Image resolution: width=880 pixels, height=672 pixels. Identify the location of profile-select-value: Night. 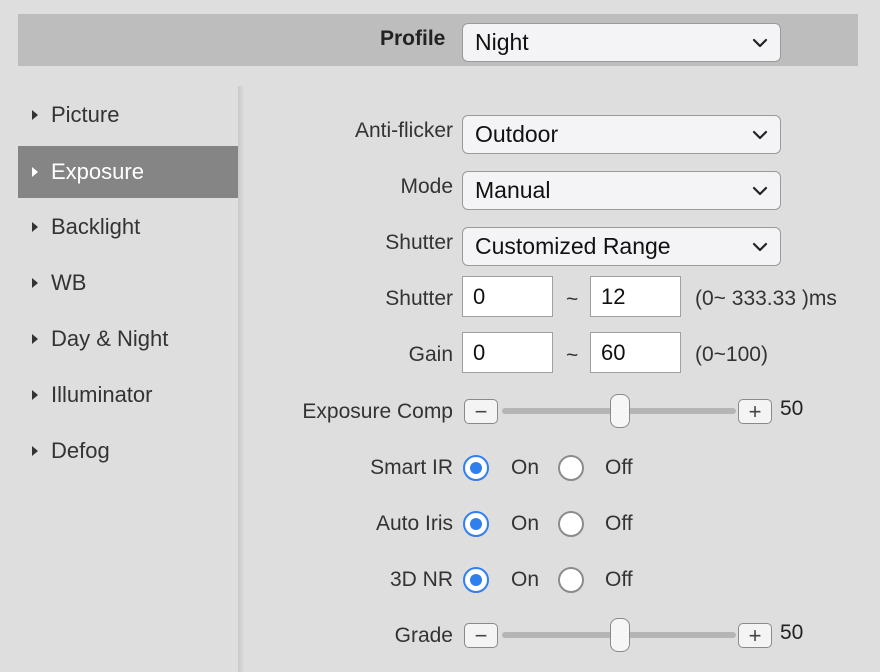
(502, 42).